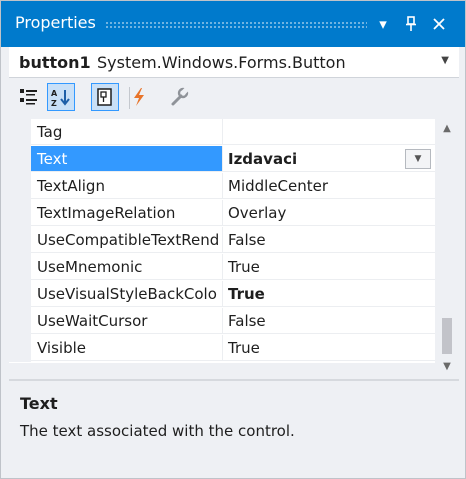  What do you see at coordinates (447, 336) in the screenshot?
I see `scroll-thumb` at bounding box center [447, 336].